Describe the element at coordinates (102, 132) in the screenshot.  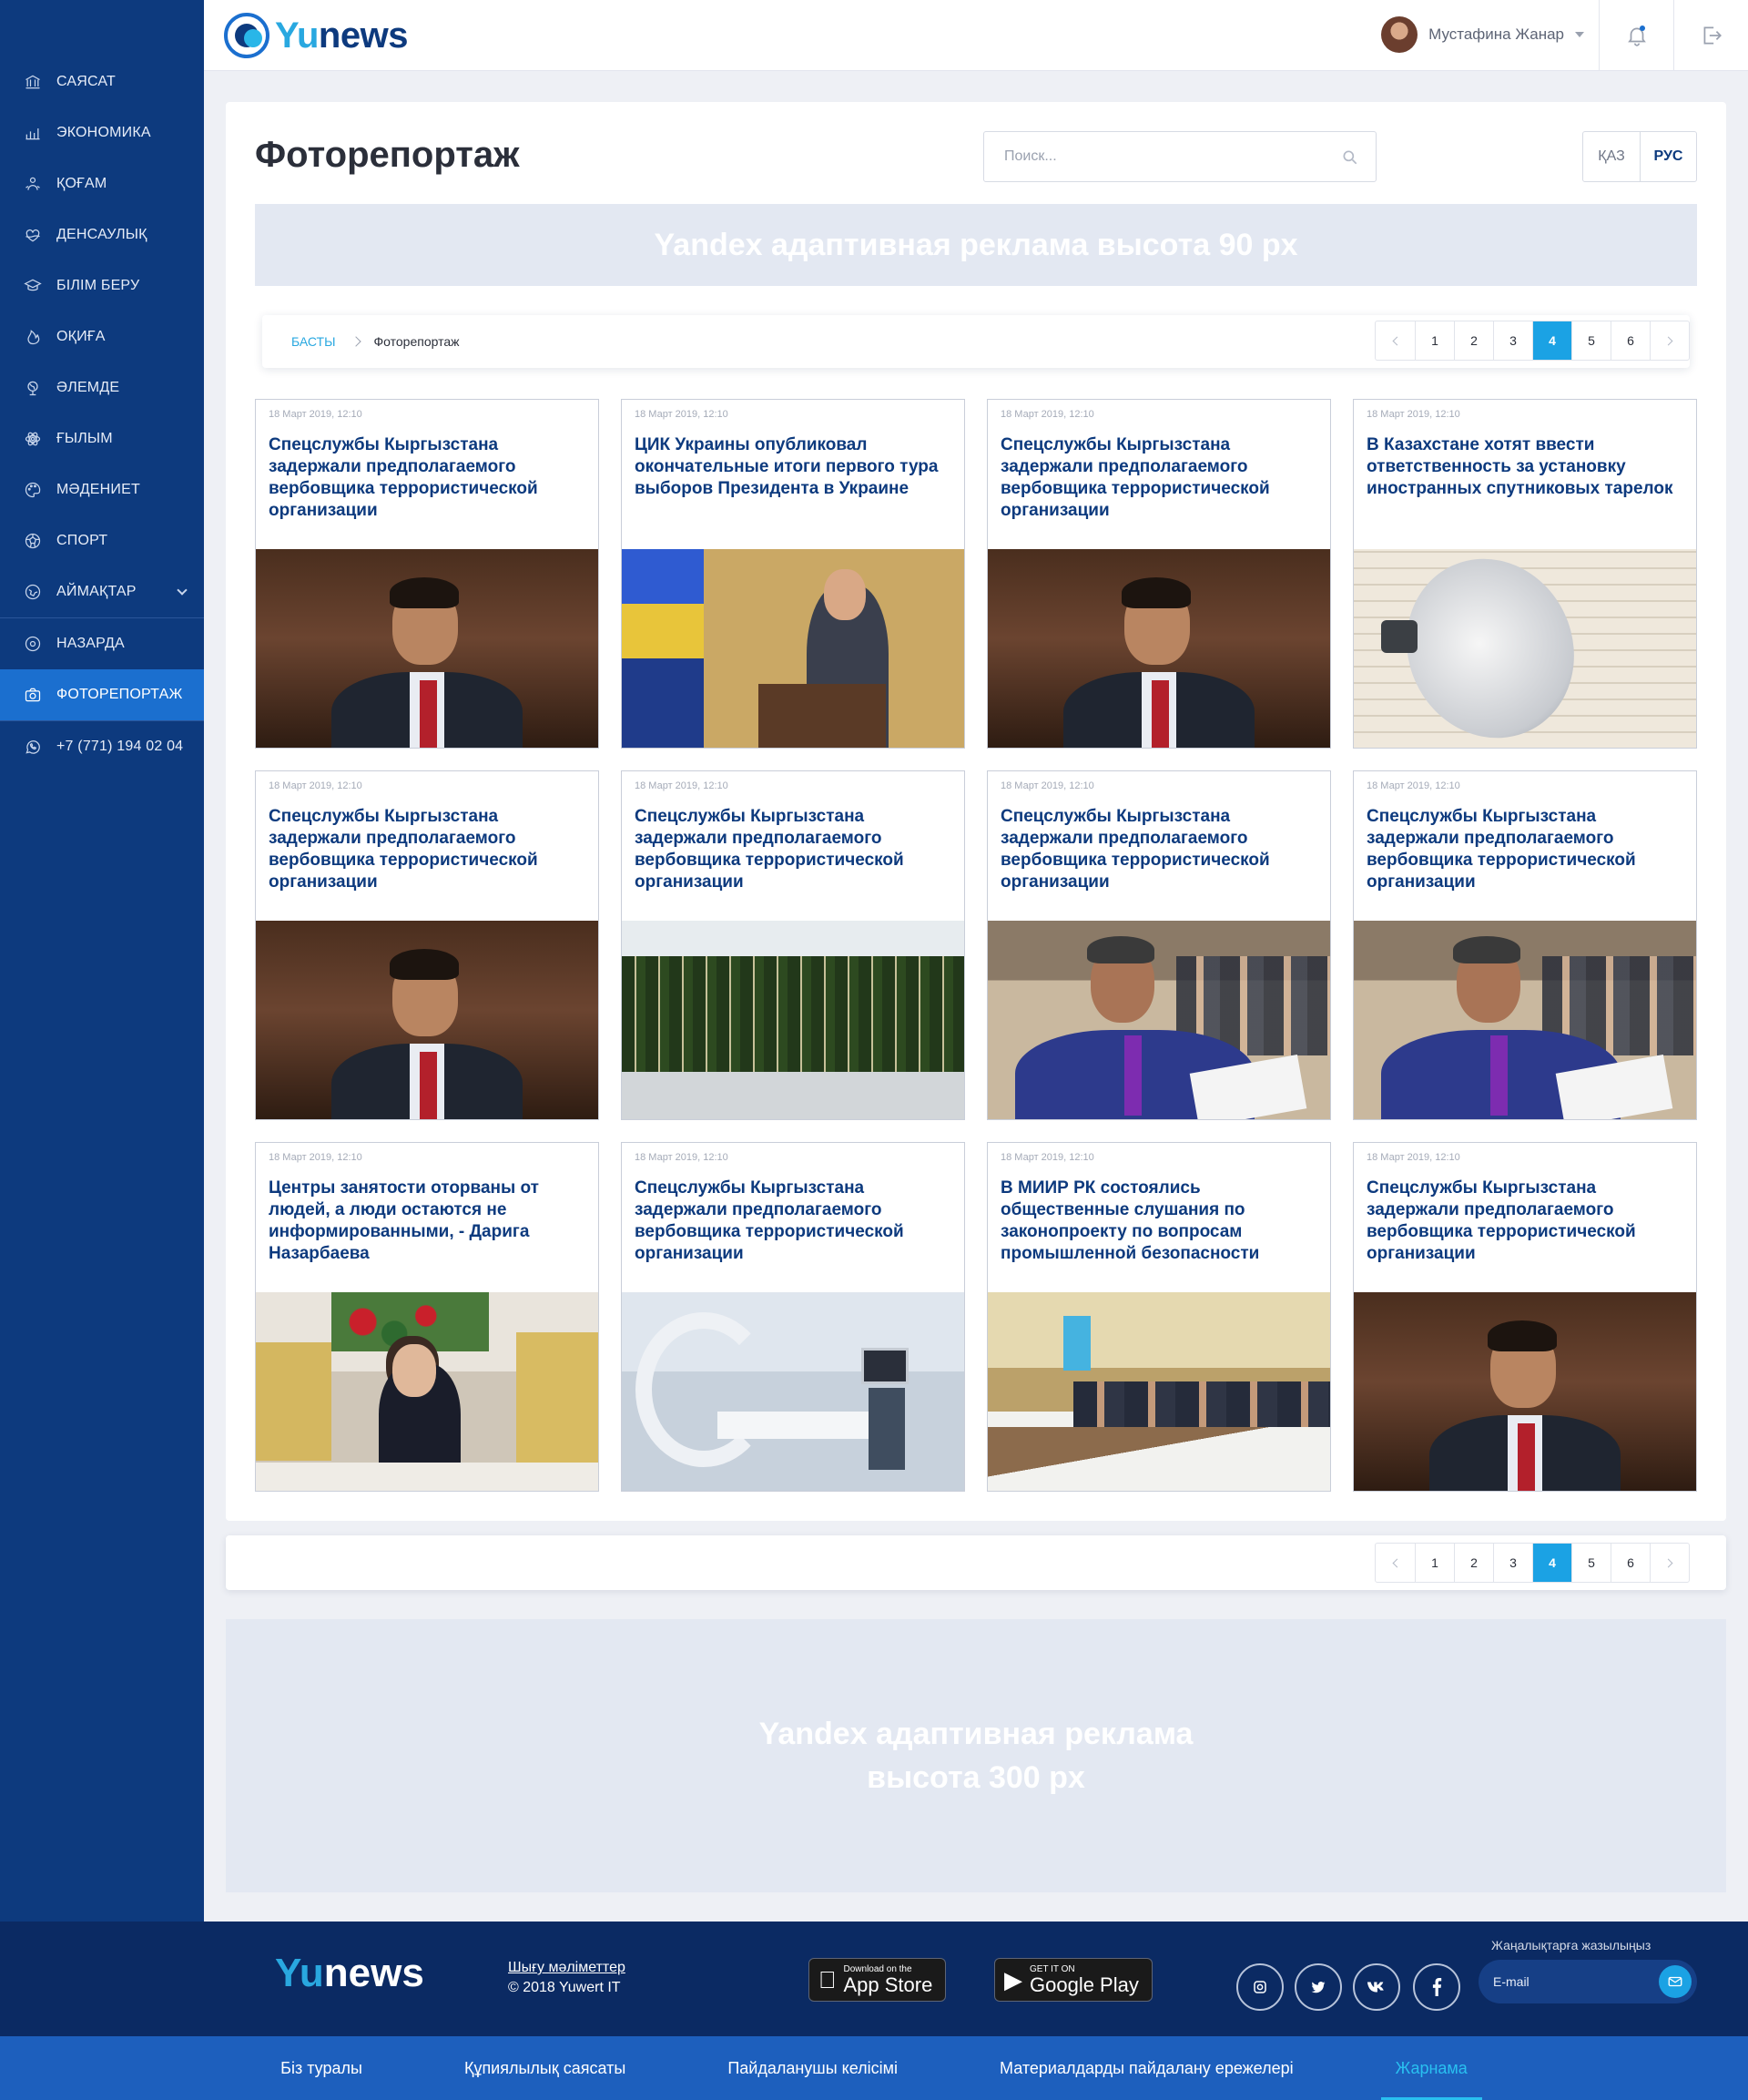
I see `sidebar-item-2: Экономика` at that location.